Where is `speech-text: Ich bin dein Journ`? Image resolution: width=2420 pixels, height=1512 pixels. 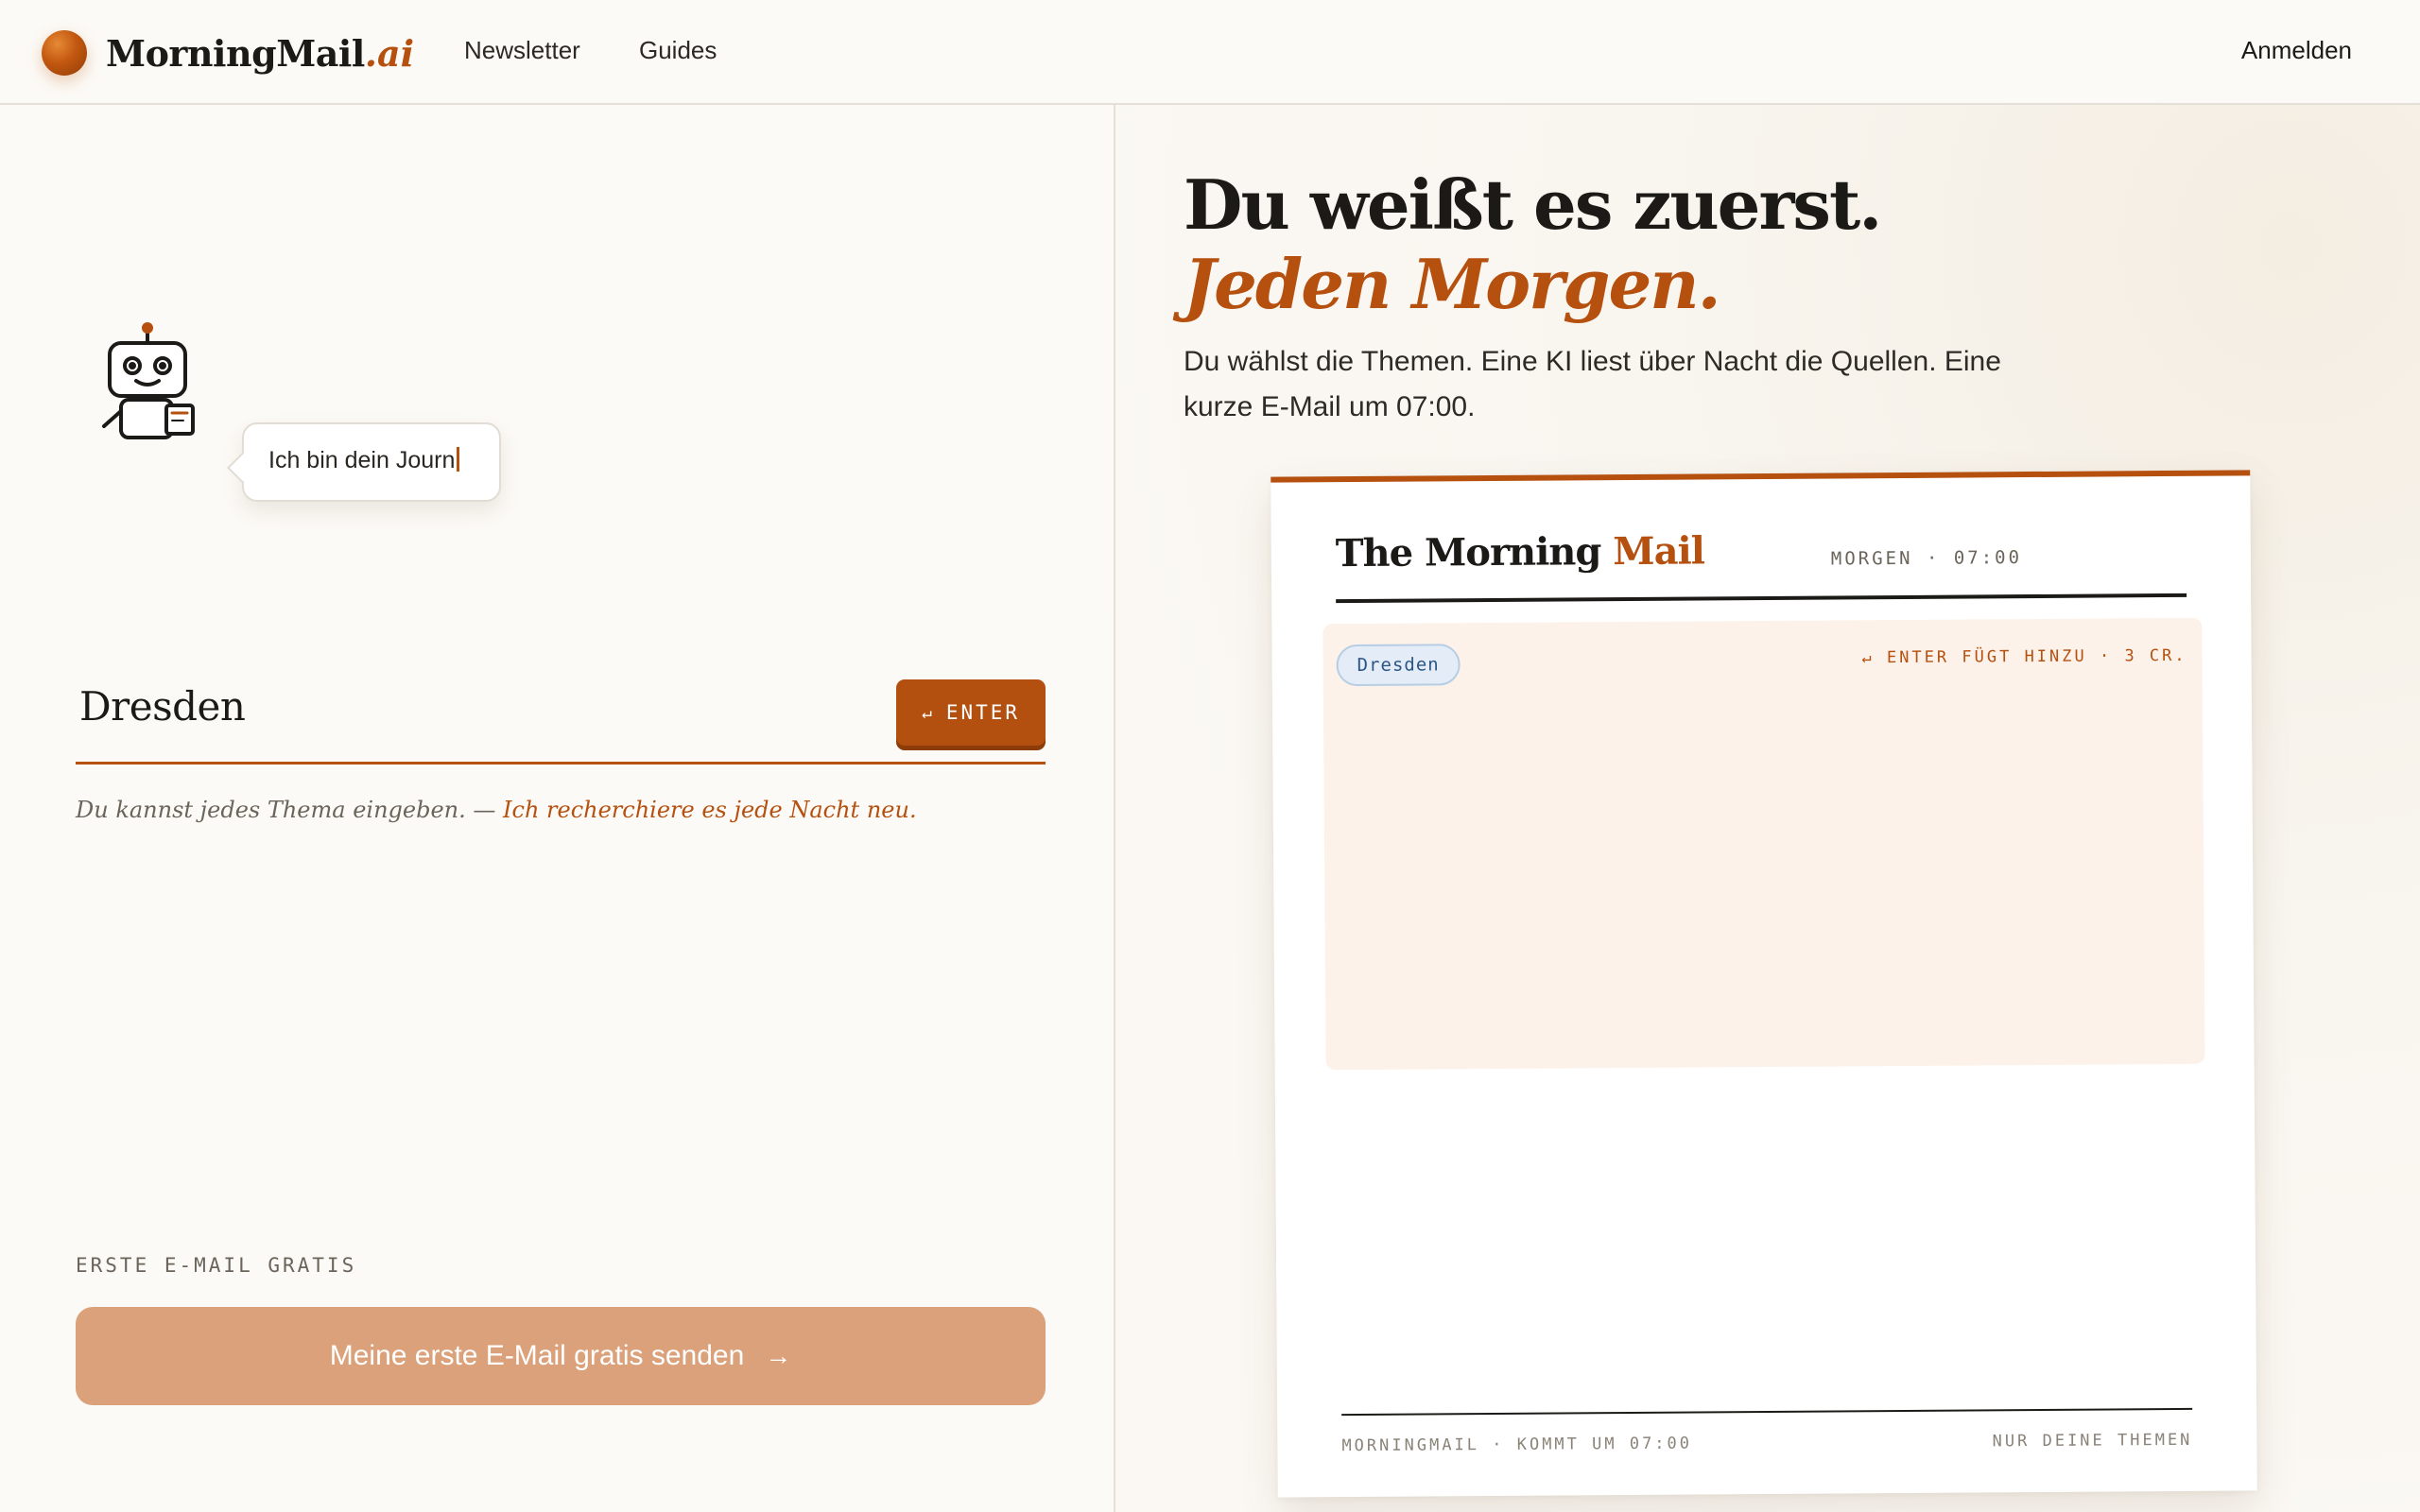 speech-text: Ich bin dein Journ is located at coordinates (362, 460).